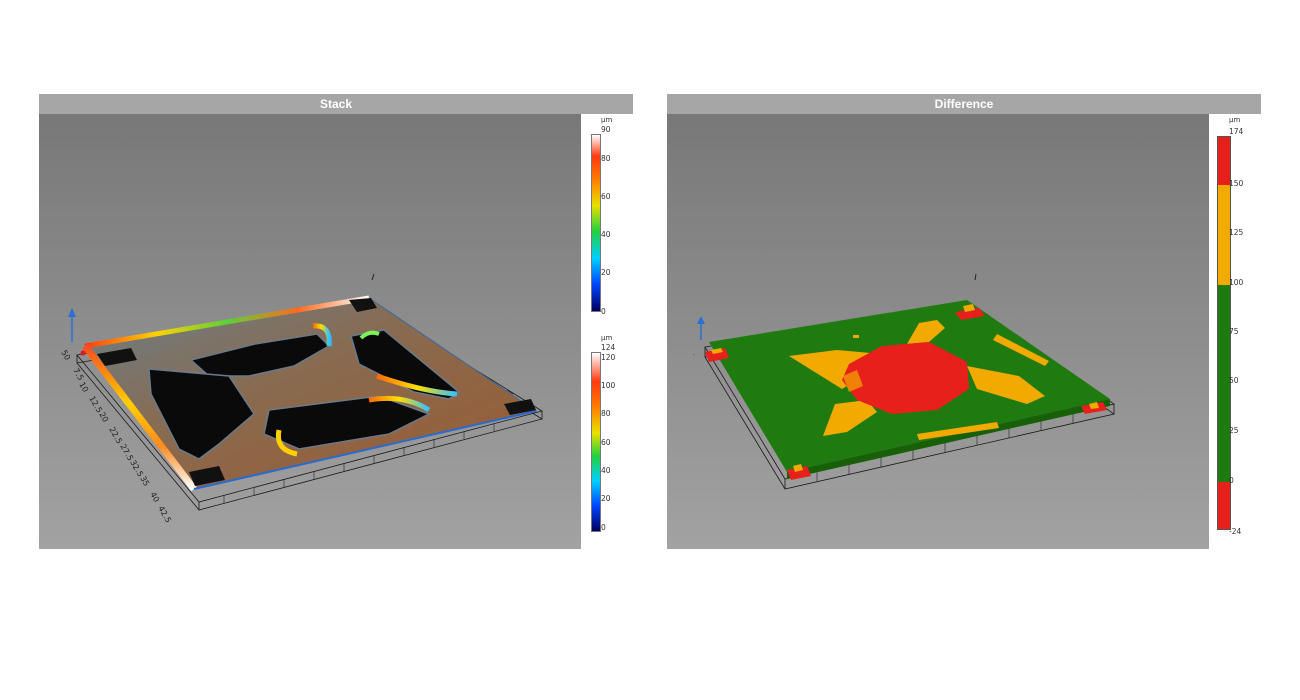  What do you see at coordinates (1234, 430) in the screenshot?
I see `colorbar-tick: 25` at bounding box center [1234, 430].